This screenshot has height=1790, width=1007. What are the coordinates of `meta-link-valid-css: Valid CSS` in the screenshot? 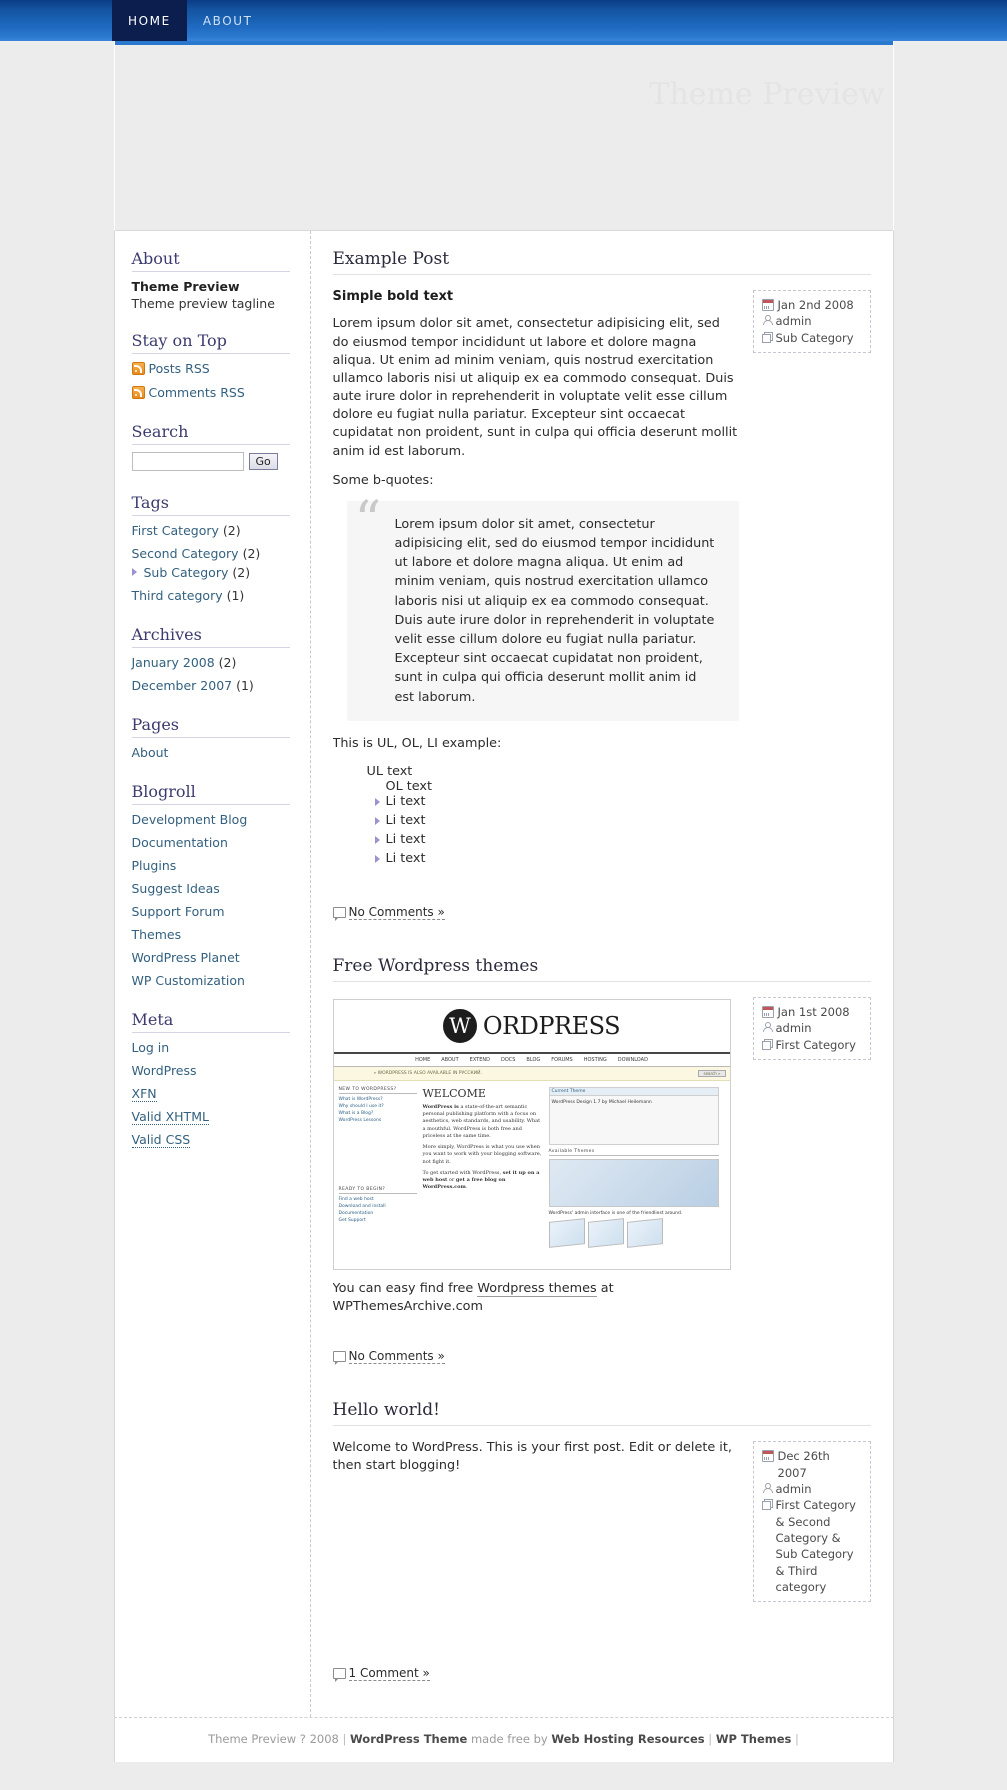 It's located at (161, 1140).